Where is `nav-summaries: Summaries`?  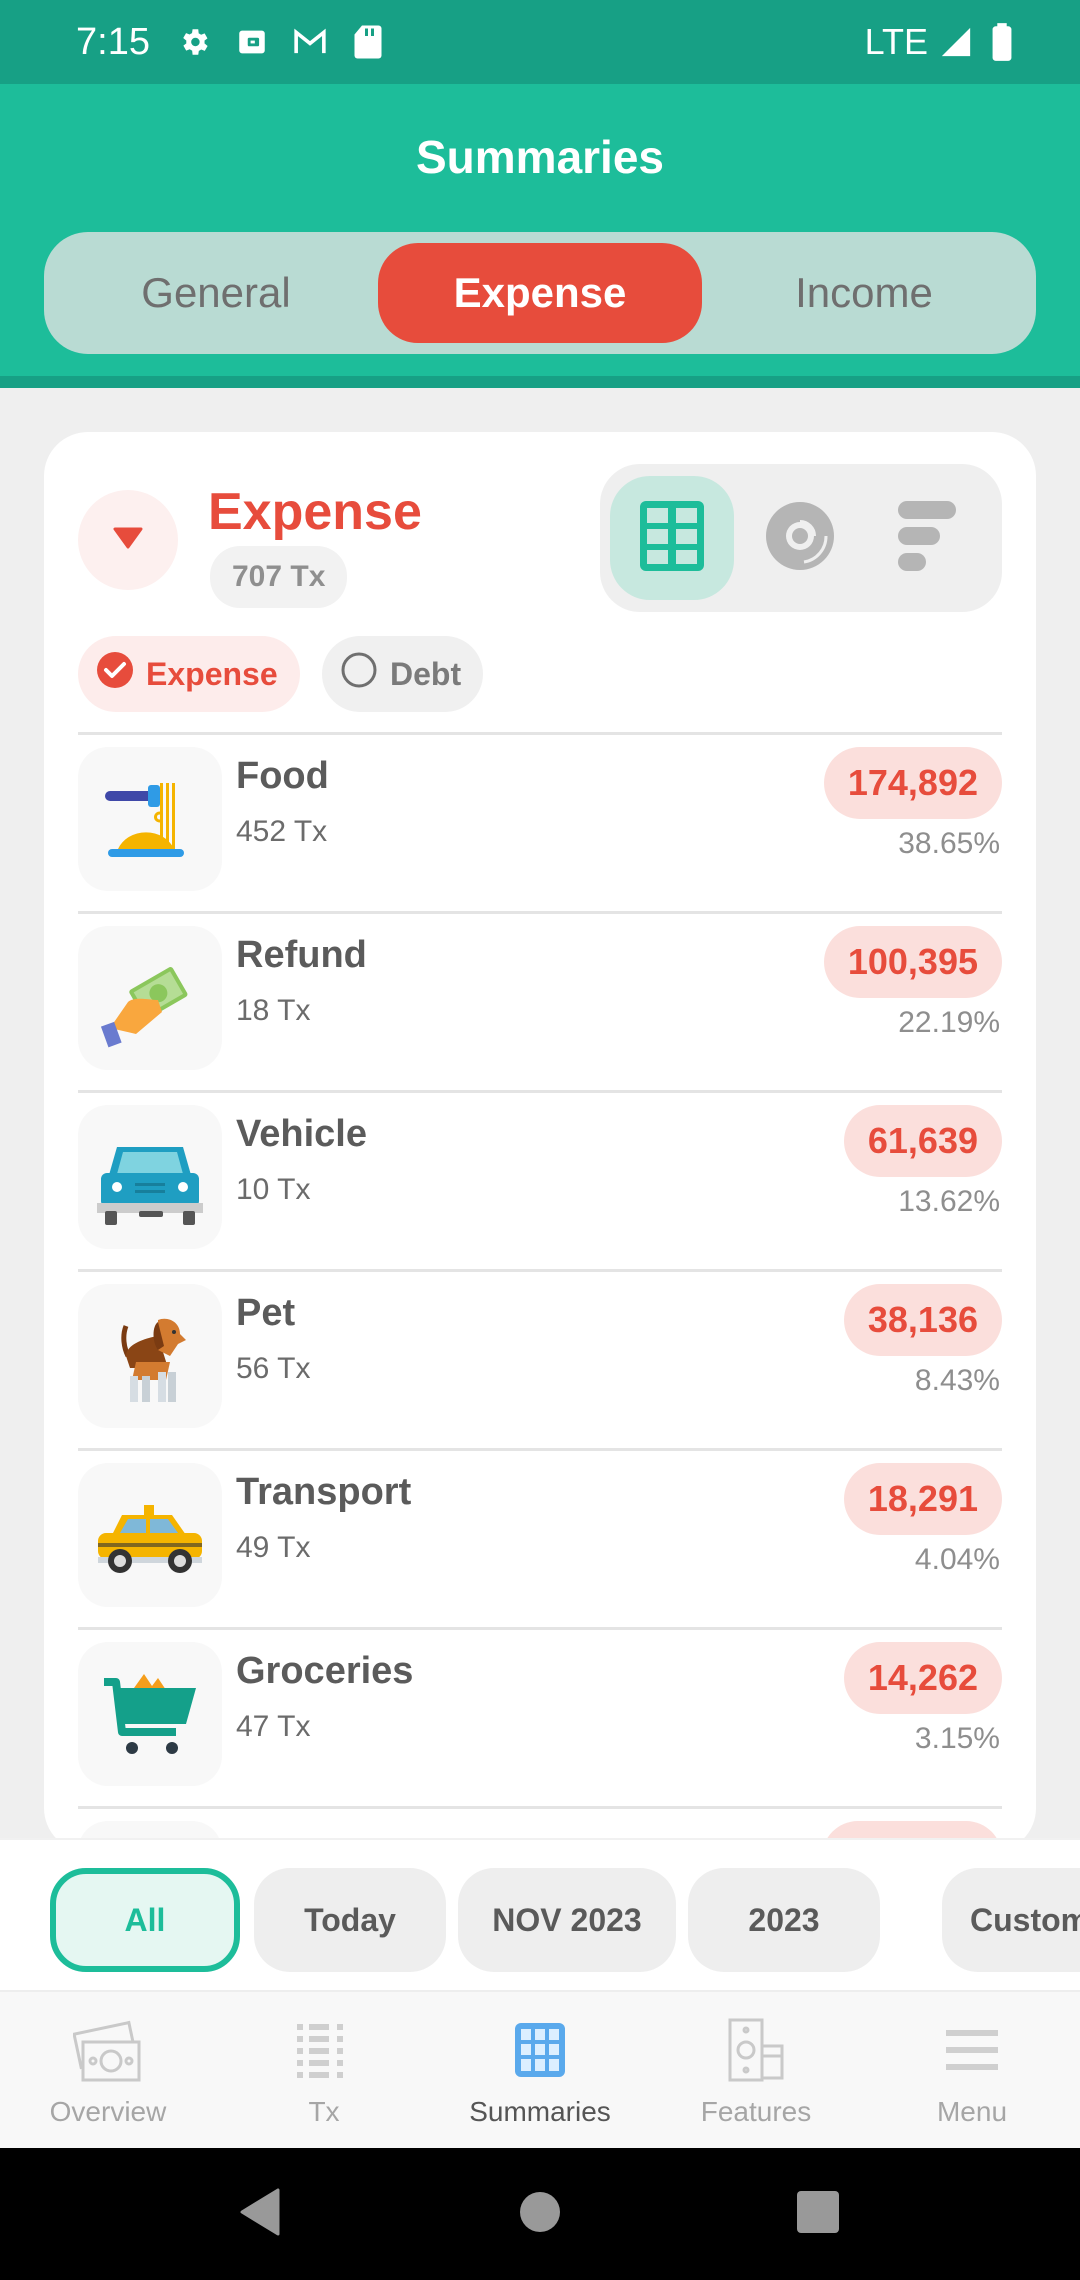 nav-summaries: Summaries is located at coordinates (540, 2070).